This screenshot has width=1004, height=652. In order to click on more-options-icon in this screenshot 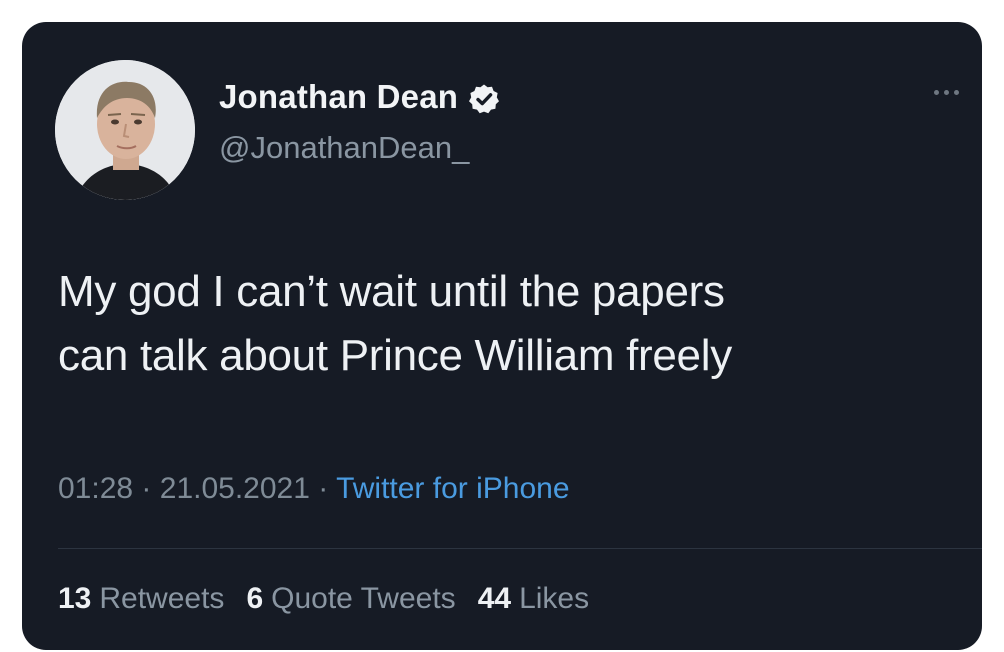, I will do `click(952, 92)`.